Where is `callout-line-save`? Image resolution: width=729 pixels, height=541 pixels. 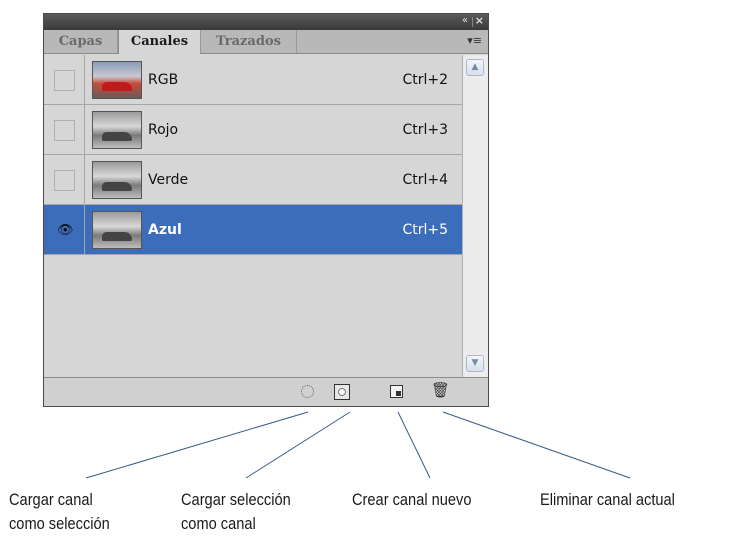
callout-line-save is located at coordinates (298, 445).